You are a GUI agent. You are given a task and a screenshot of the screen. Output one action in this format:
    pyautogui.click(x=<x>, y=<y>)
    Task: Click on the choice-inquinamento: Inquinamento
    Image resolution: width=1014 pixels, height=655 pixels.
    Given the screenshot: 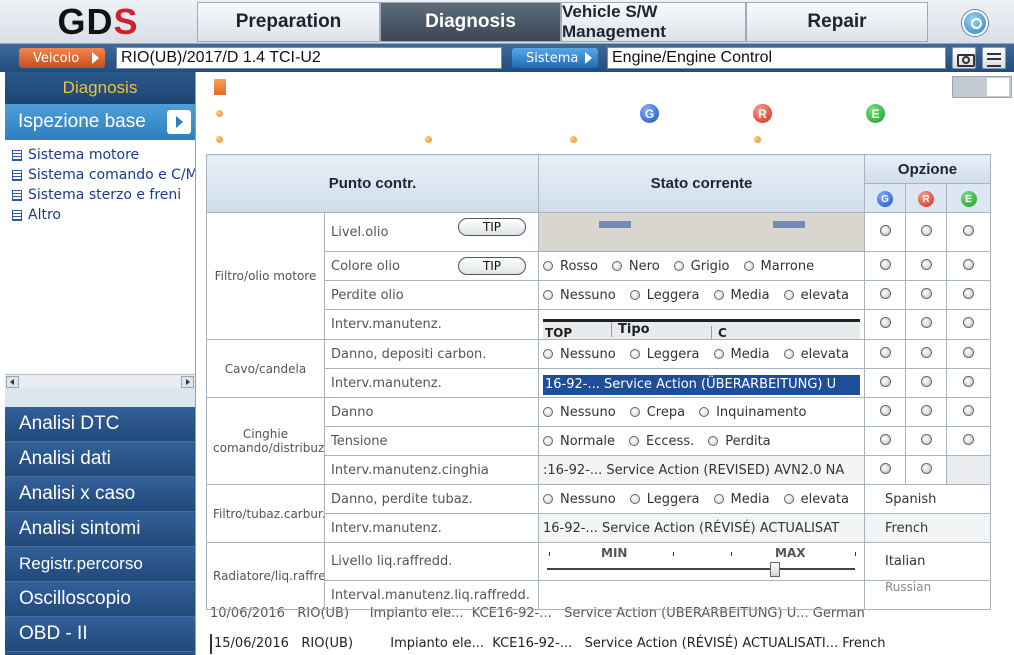 What is the action you would take?
    pyautogui.click(x=752, y=412)
    